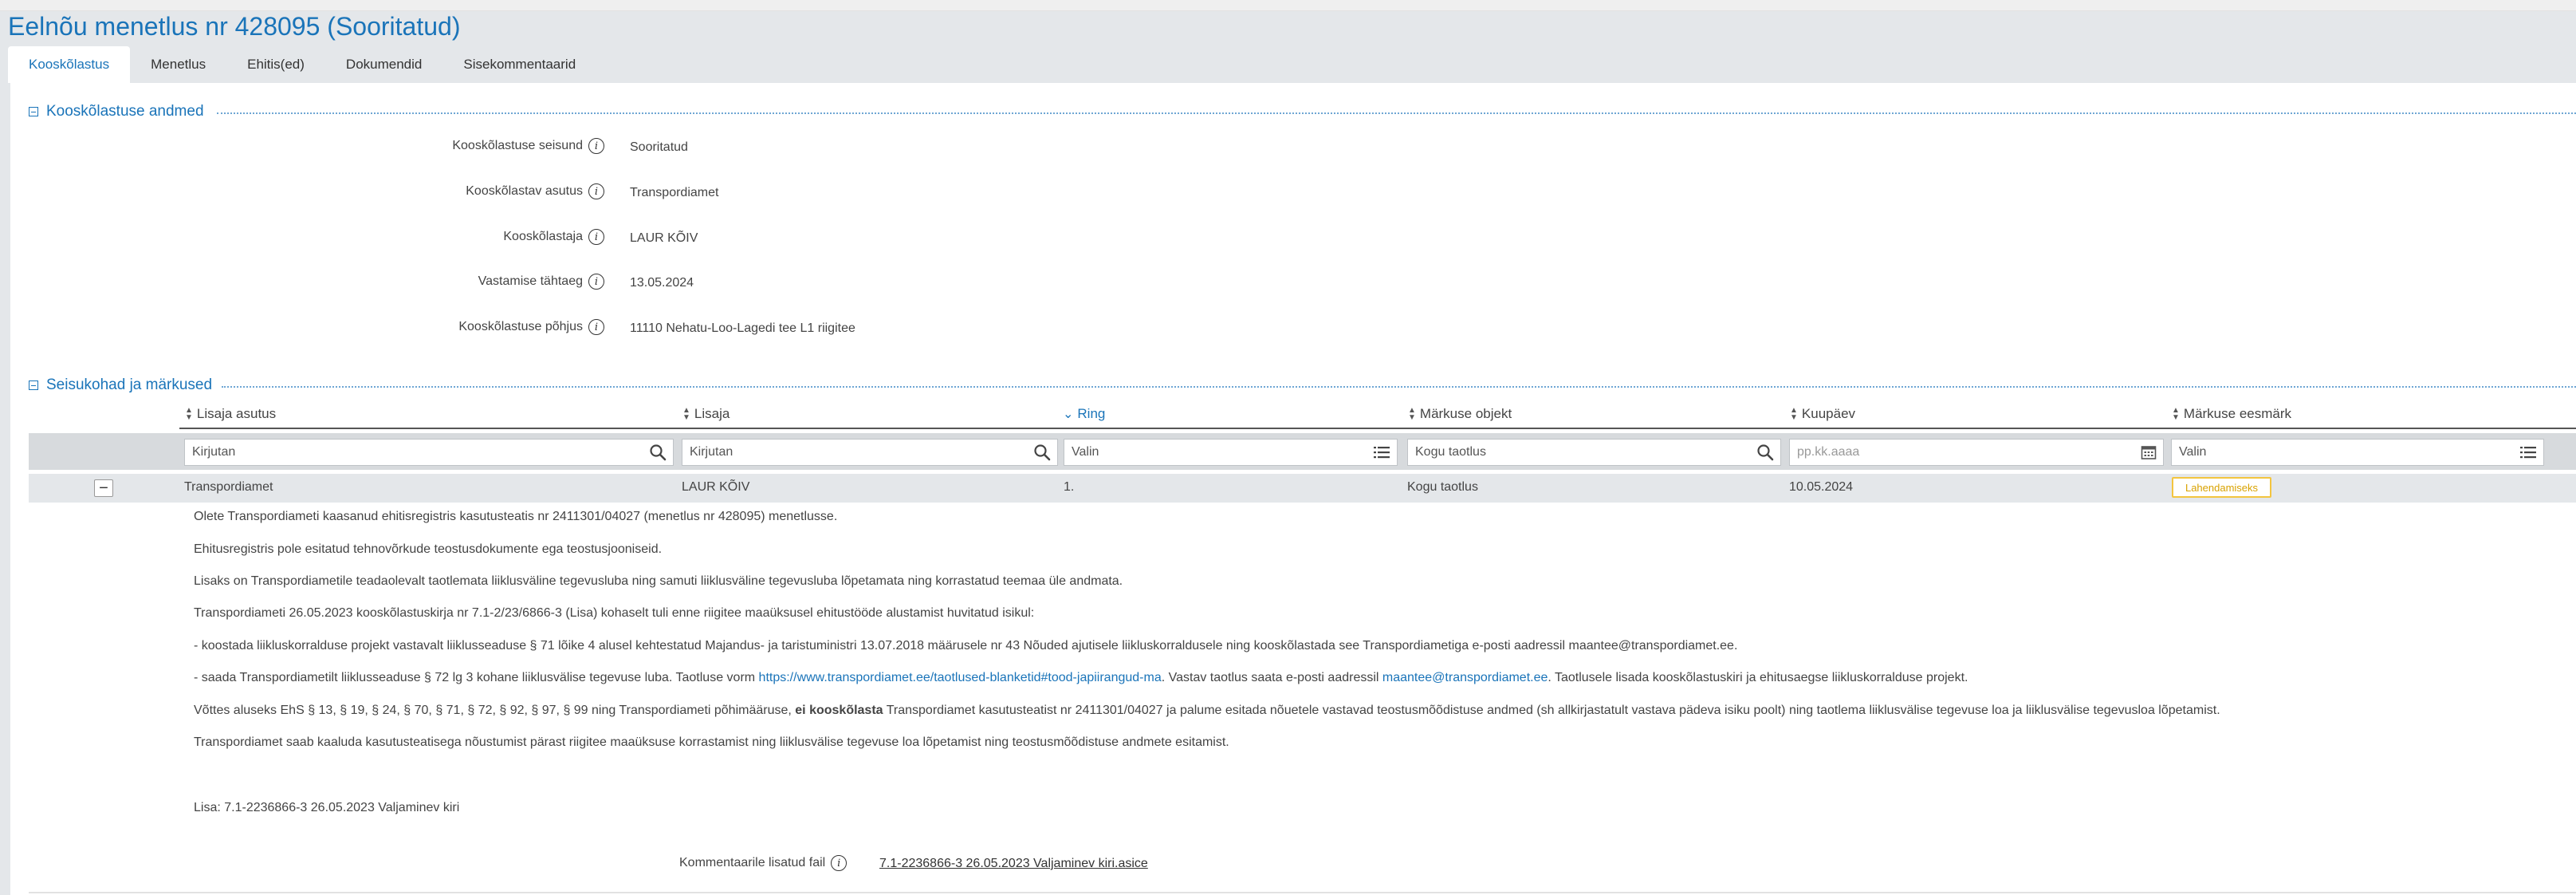 The width and height of the screenshot is (2576, 895). I want to click on filter-lisaja-asutus-input: Kirjutan, so click(429, 452).